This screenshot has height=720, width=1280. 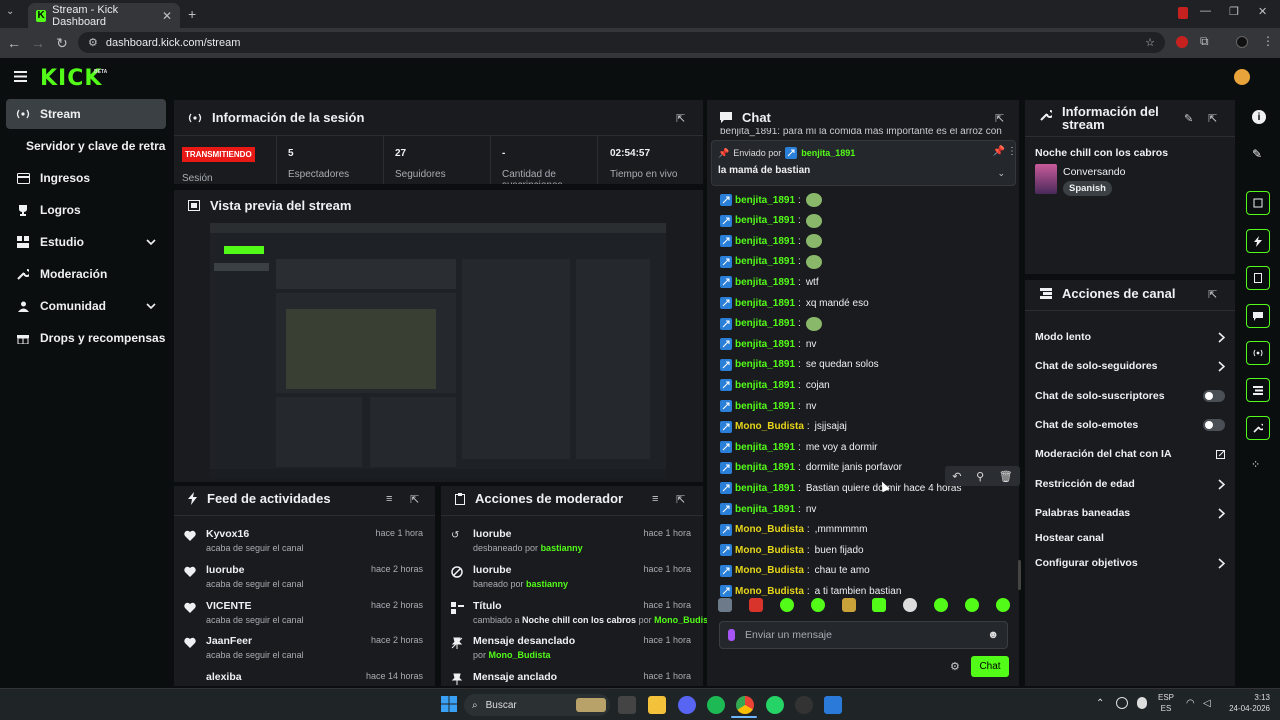 I want to click on chat-message: Mono_Budista: jsjjsajaj, so click(x=783, y=427).